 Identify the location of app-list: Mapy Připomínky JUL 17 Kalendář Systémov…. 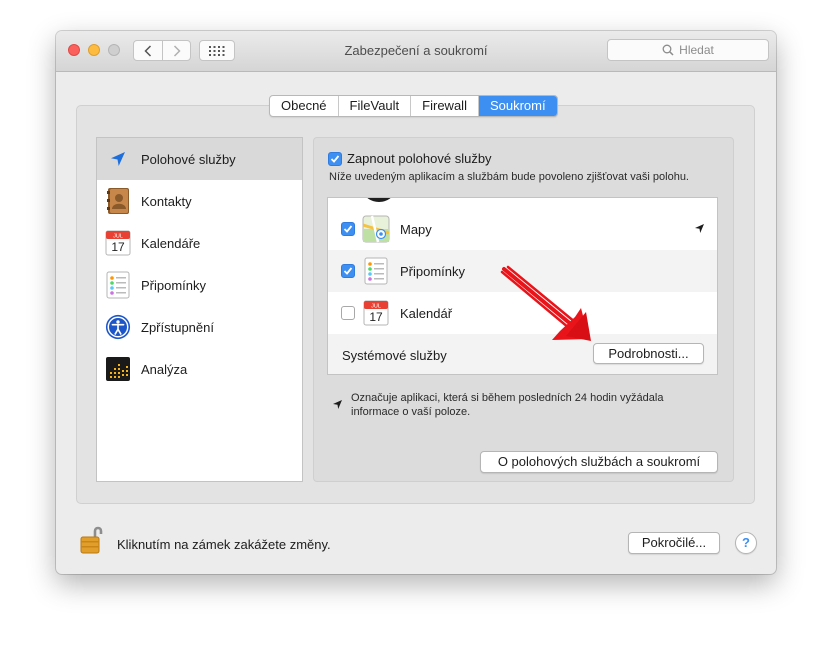
(522, 286).